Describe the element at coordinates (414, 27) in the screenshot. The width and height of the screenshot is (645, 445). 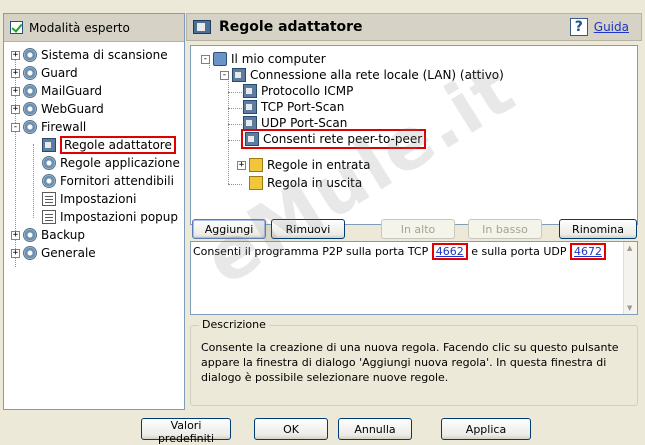
I see `page-header: Regole adattatore ? Guida` at that location.